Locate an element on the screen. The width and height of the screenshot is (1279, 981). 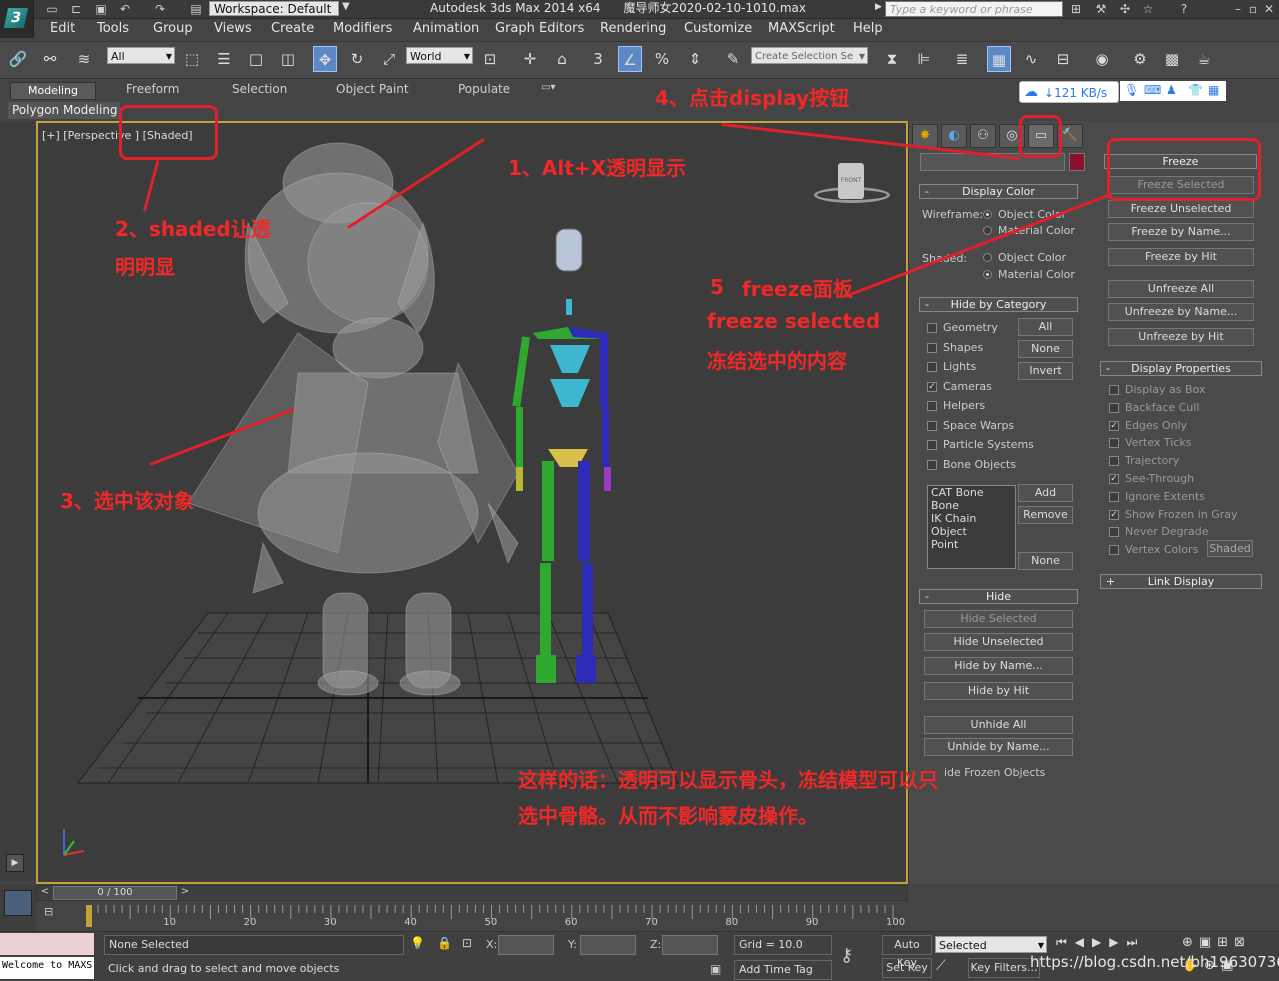
menu-animation: Animation is located at coordinates (446, 28).